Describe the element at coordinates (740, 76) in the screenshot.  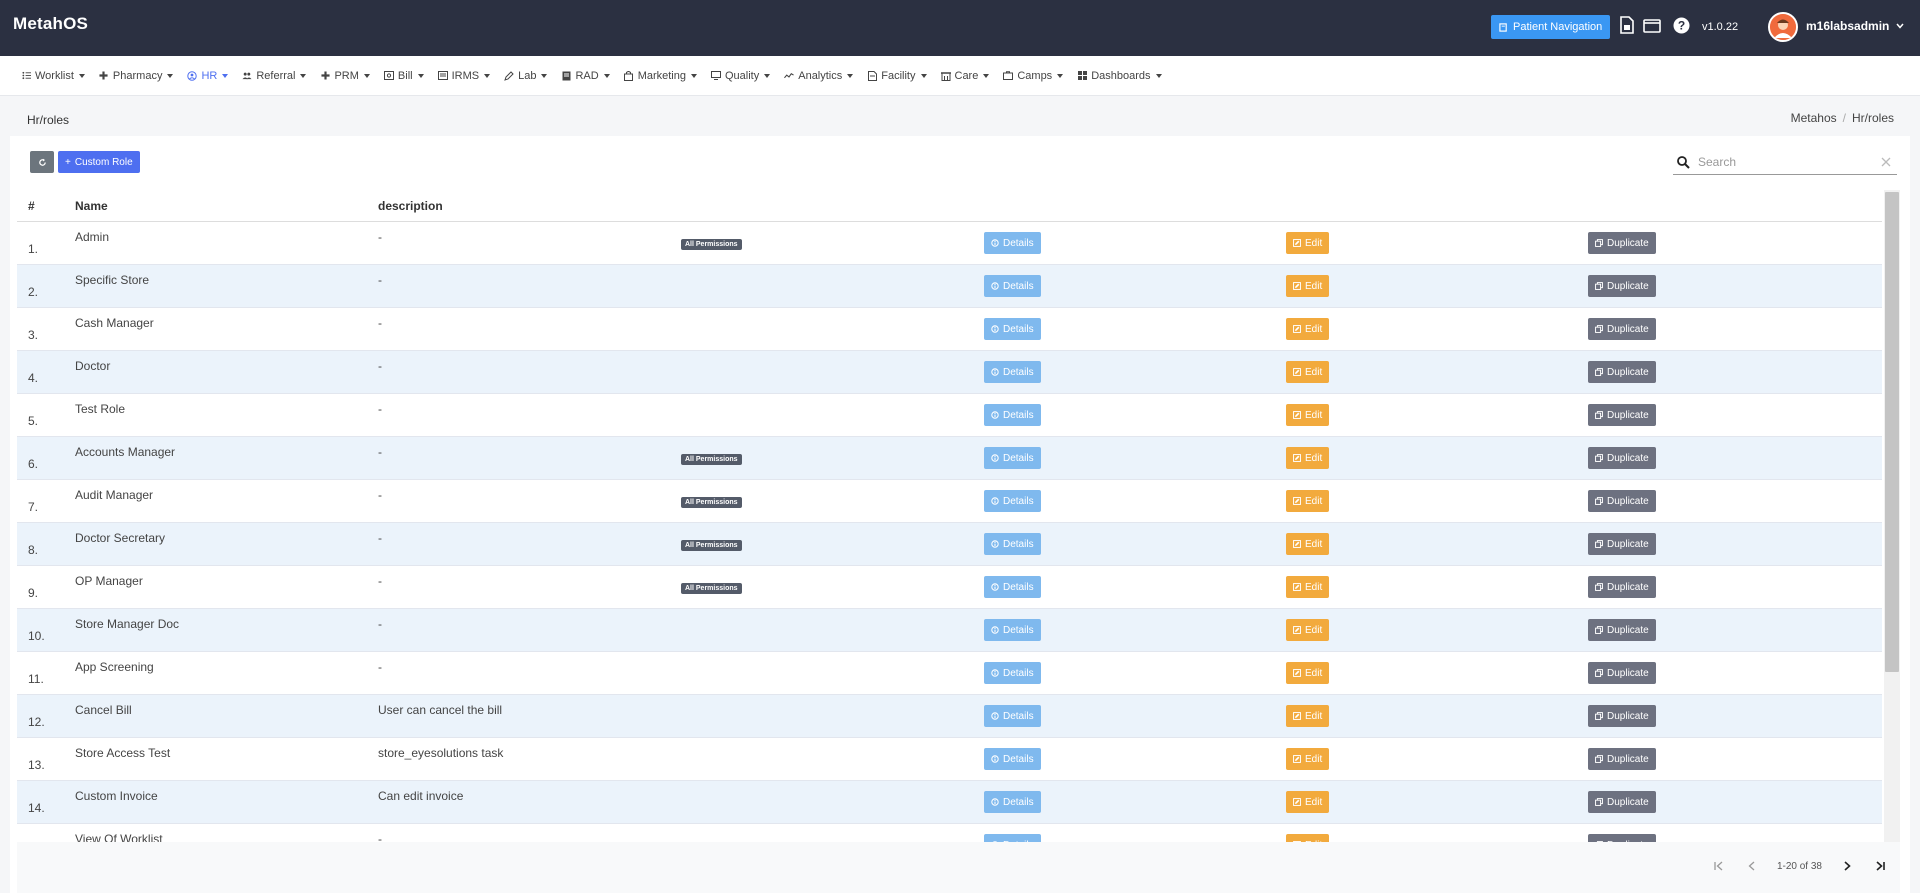
I see `nav-item-quality: Quality` at that location.